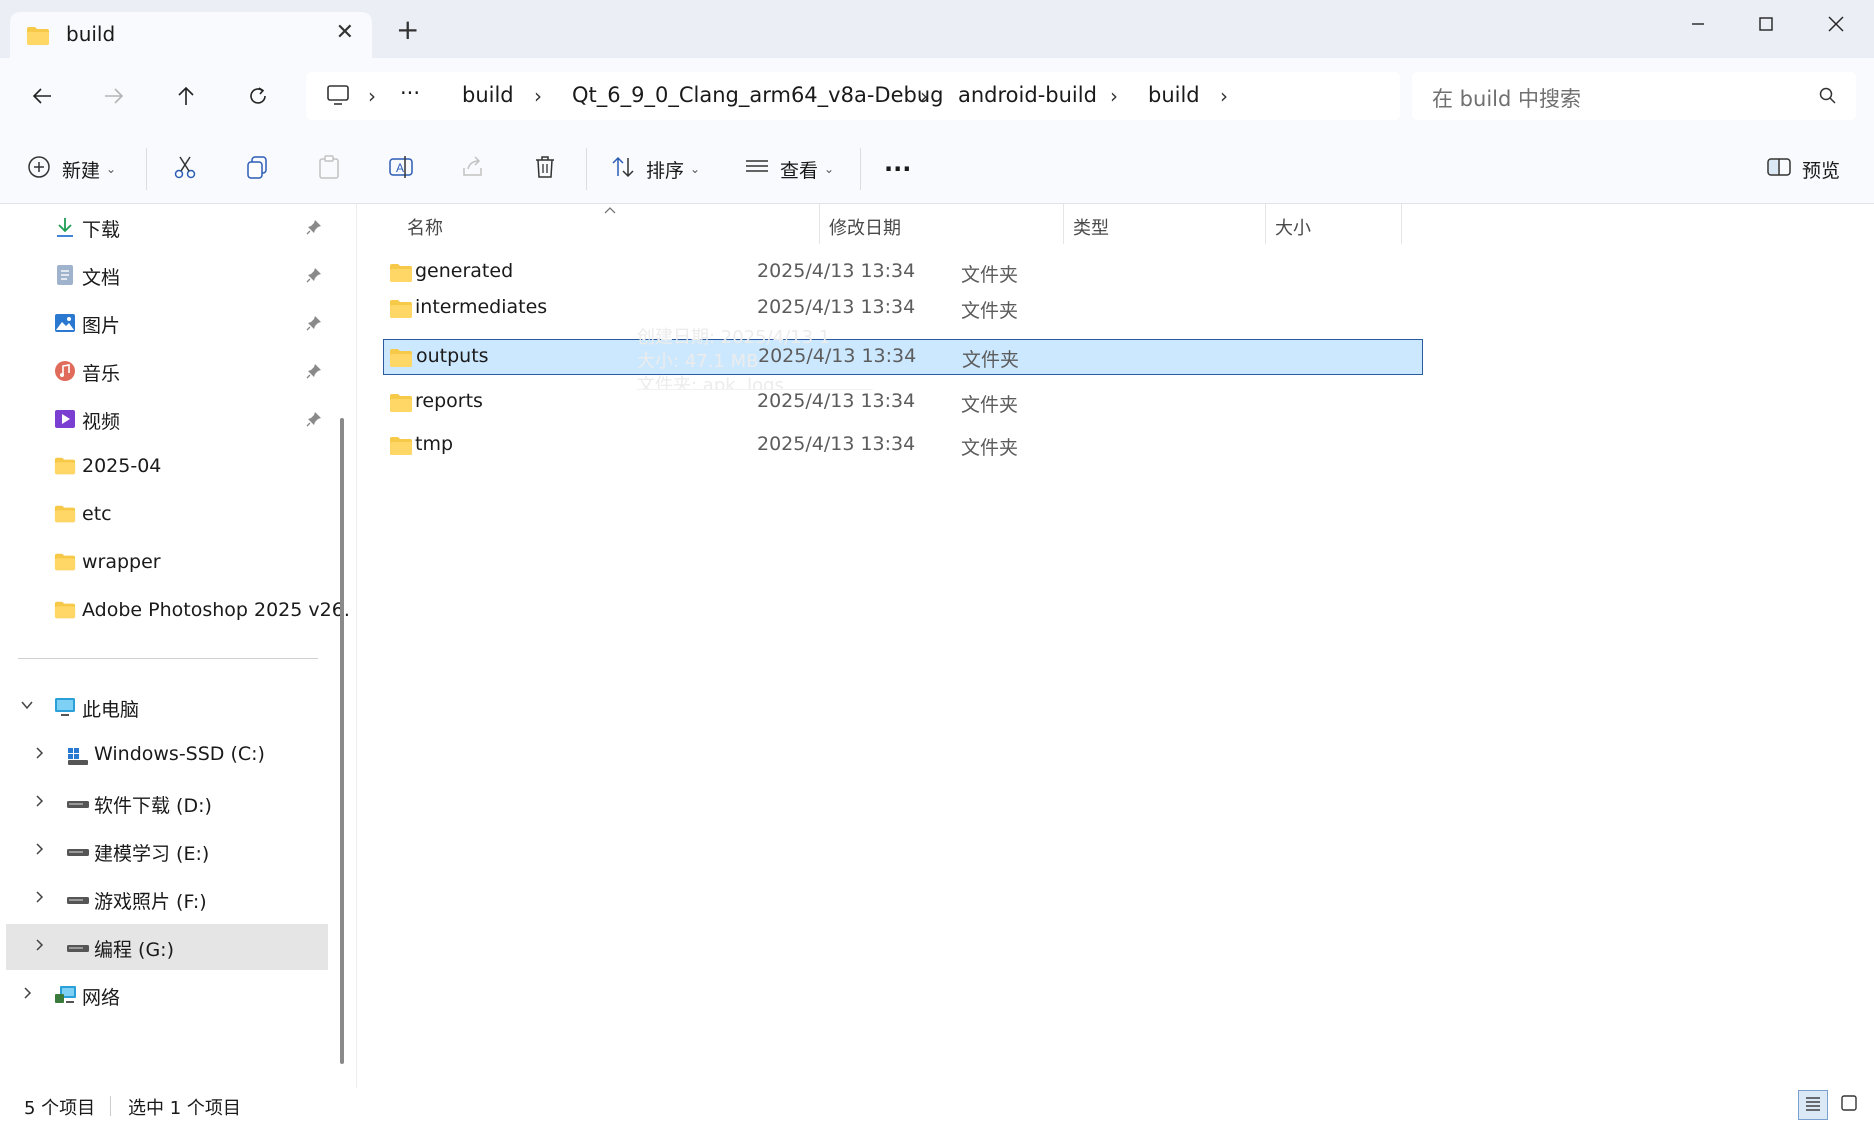 Image resolution: width=1874 pixels, height=1122 pixels. I want to click on sidebar-scrollbar, so click(342, 741).